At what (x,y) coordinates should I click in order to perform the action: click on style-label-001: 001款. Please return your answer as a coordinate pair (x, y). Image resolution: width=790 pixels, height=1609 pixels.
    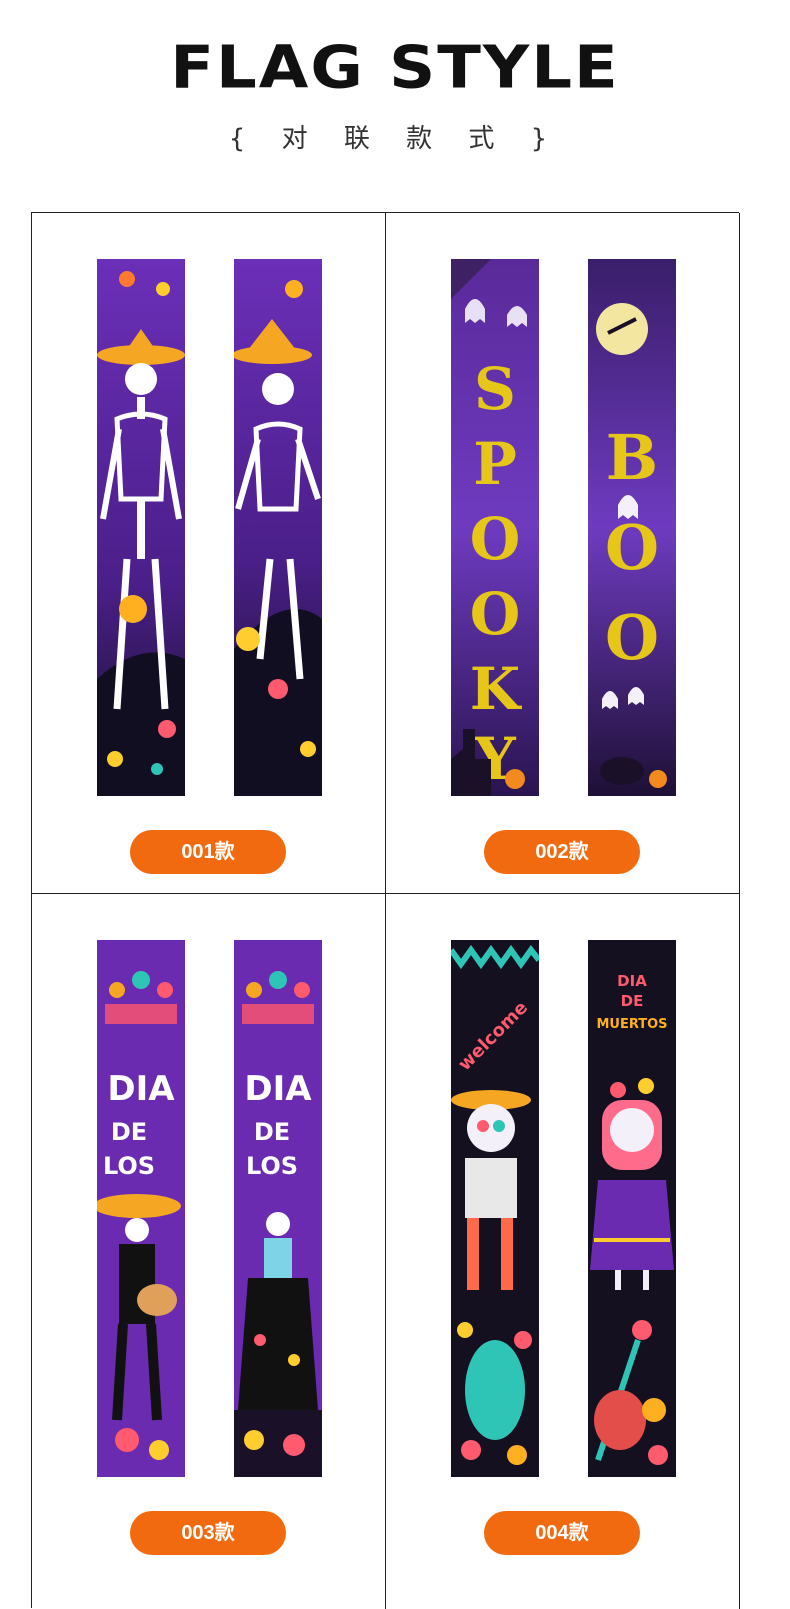
    Looking at the image, I should click on (208, 852).